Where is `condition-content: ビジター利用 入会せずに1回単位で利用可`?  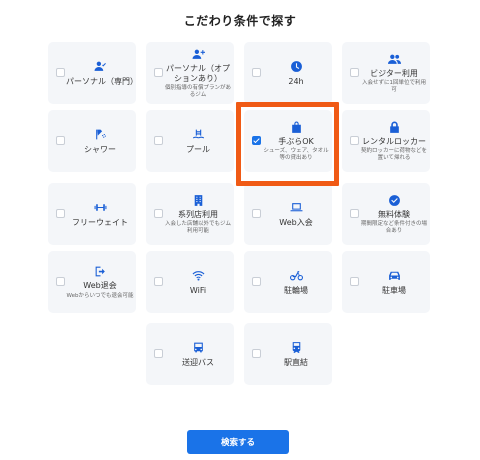 condition-content: ビジター利用 入会せずに1回単位で利用可 is located at coordinates (394, 73).